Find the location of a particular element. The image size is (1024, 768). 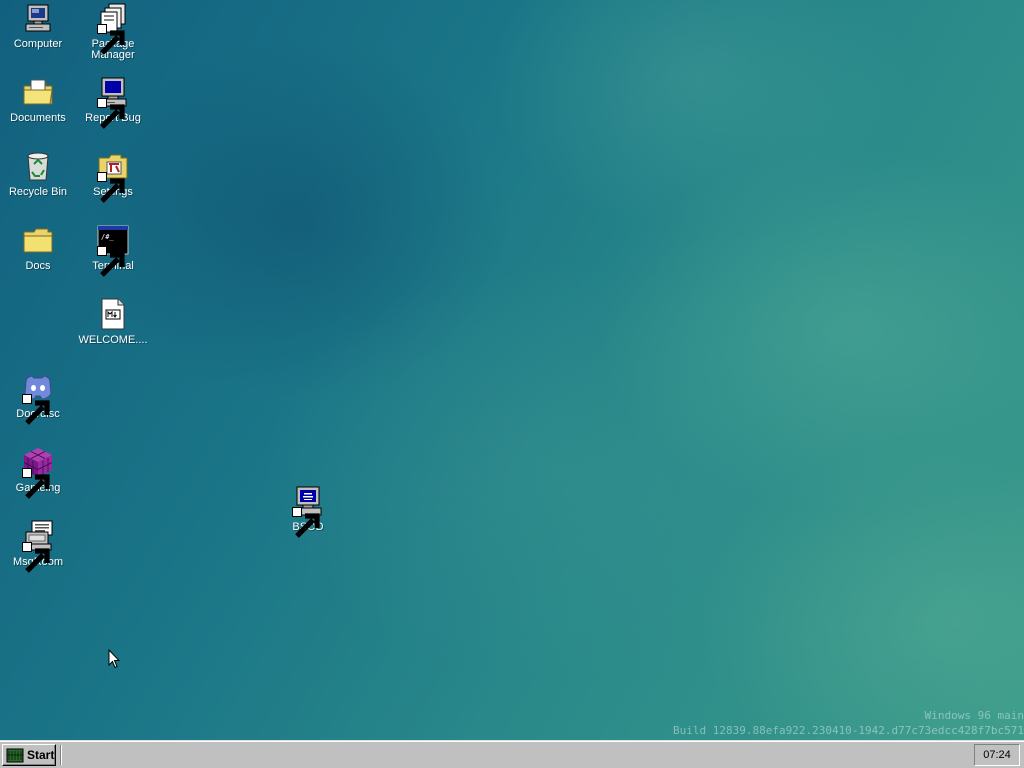

desktop-icon-recycle-bin: Recycle Bin is located at coordinates (38, 174).